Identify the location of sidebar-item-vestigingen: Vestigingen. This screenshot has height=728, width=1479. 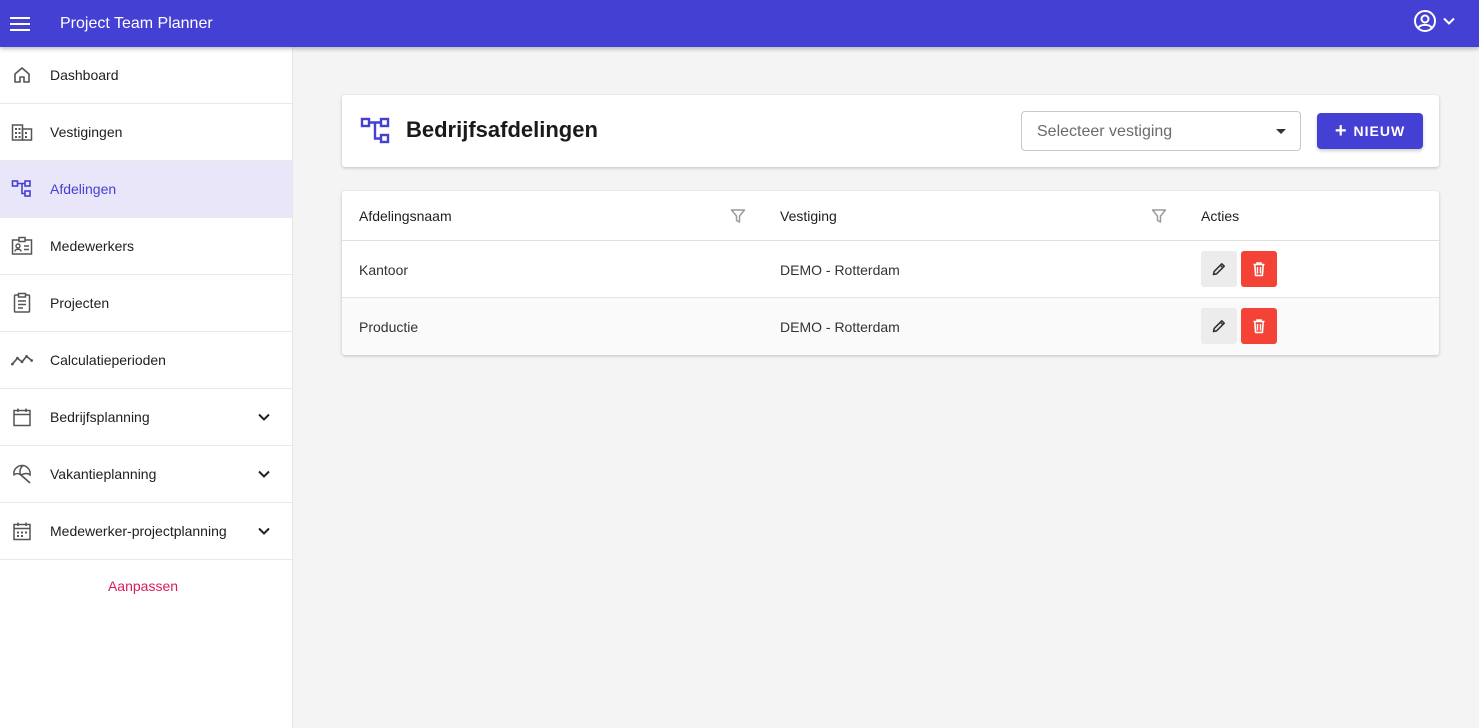
(146, 132).